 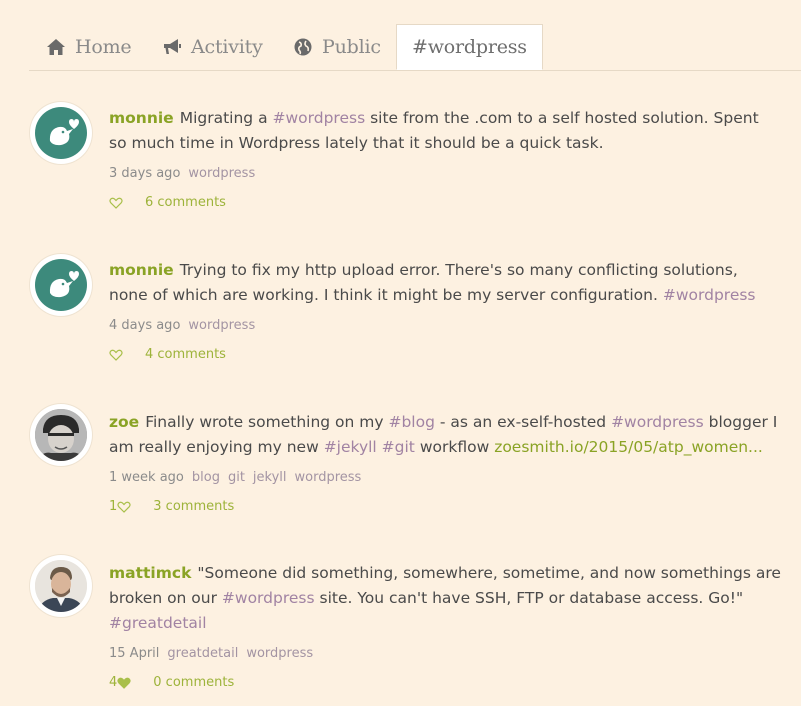 I want to click on comments-link: 0 comments, so click(x=193, y=682).